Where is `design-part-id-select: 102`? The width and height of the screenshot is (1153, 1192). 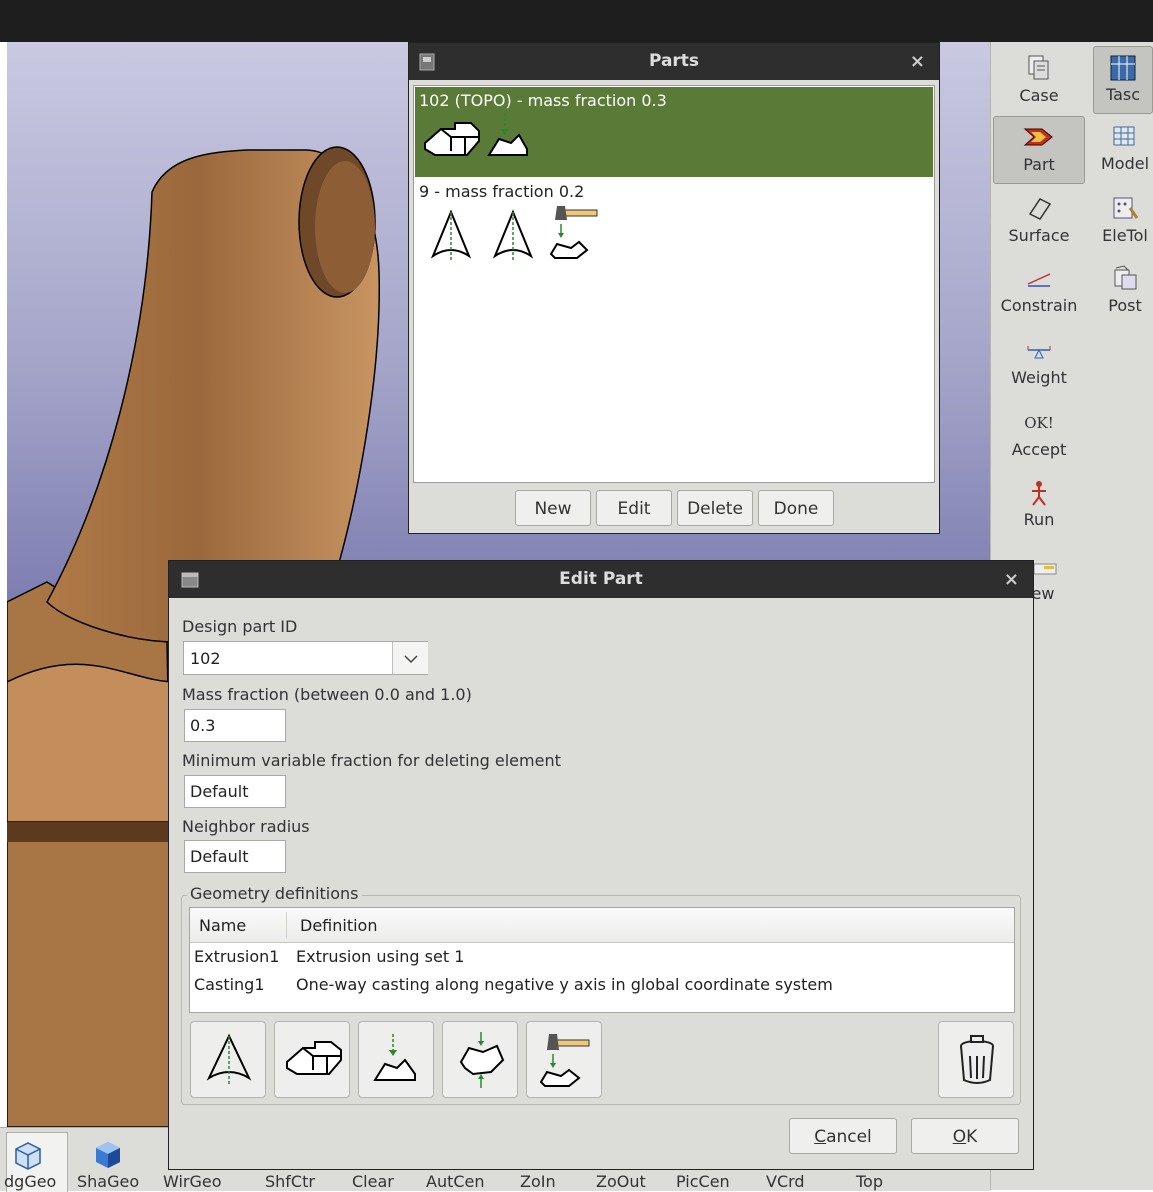 design-part-id-select: 102 is located at coordinates (305, 658).